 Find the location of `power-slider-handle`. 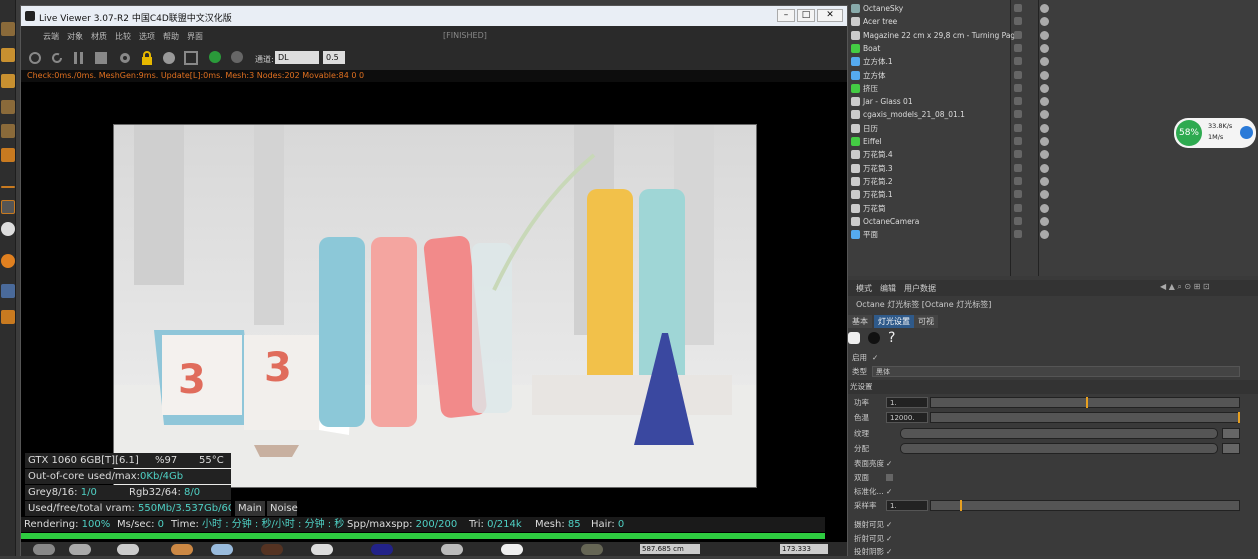

power-slider-handle is located at coordinates (1087, 402).